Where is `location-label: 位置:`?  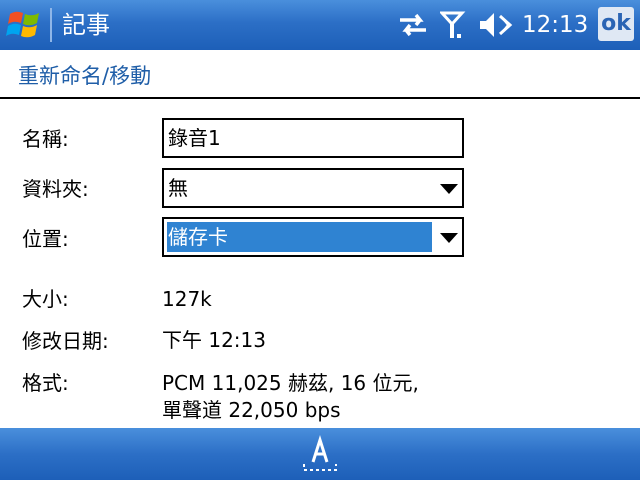 location-label: 位置: is located at coordinates (45, 239).